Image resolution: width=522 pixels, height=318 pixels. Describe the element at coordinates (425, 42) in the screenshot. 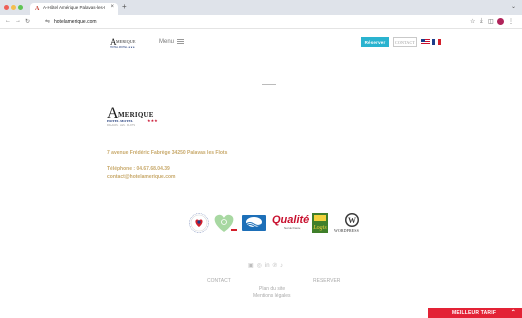

I see `english-flag-icon` at that location.